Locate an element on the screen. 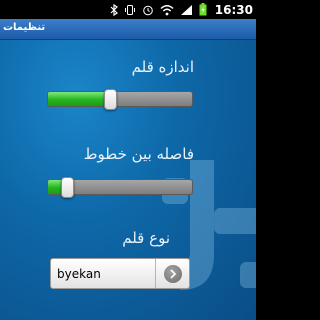 This screenshot has width=320, height=320. slider-fill is located at coordinates (79, 99).